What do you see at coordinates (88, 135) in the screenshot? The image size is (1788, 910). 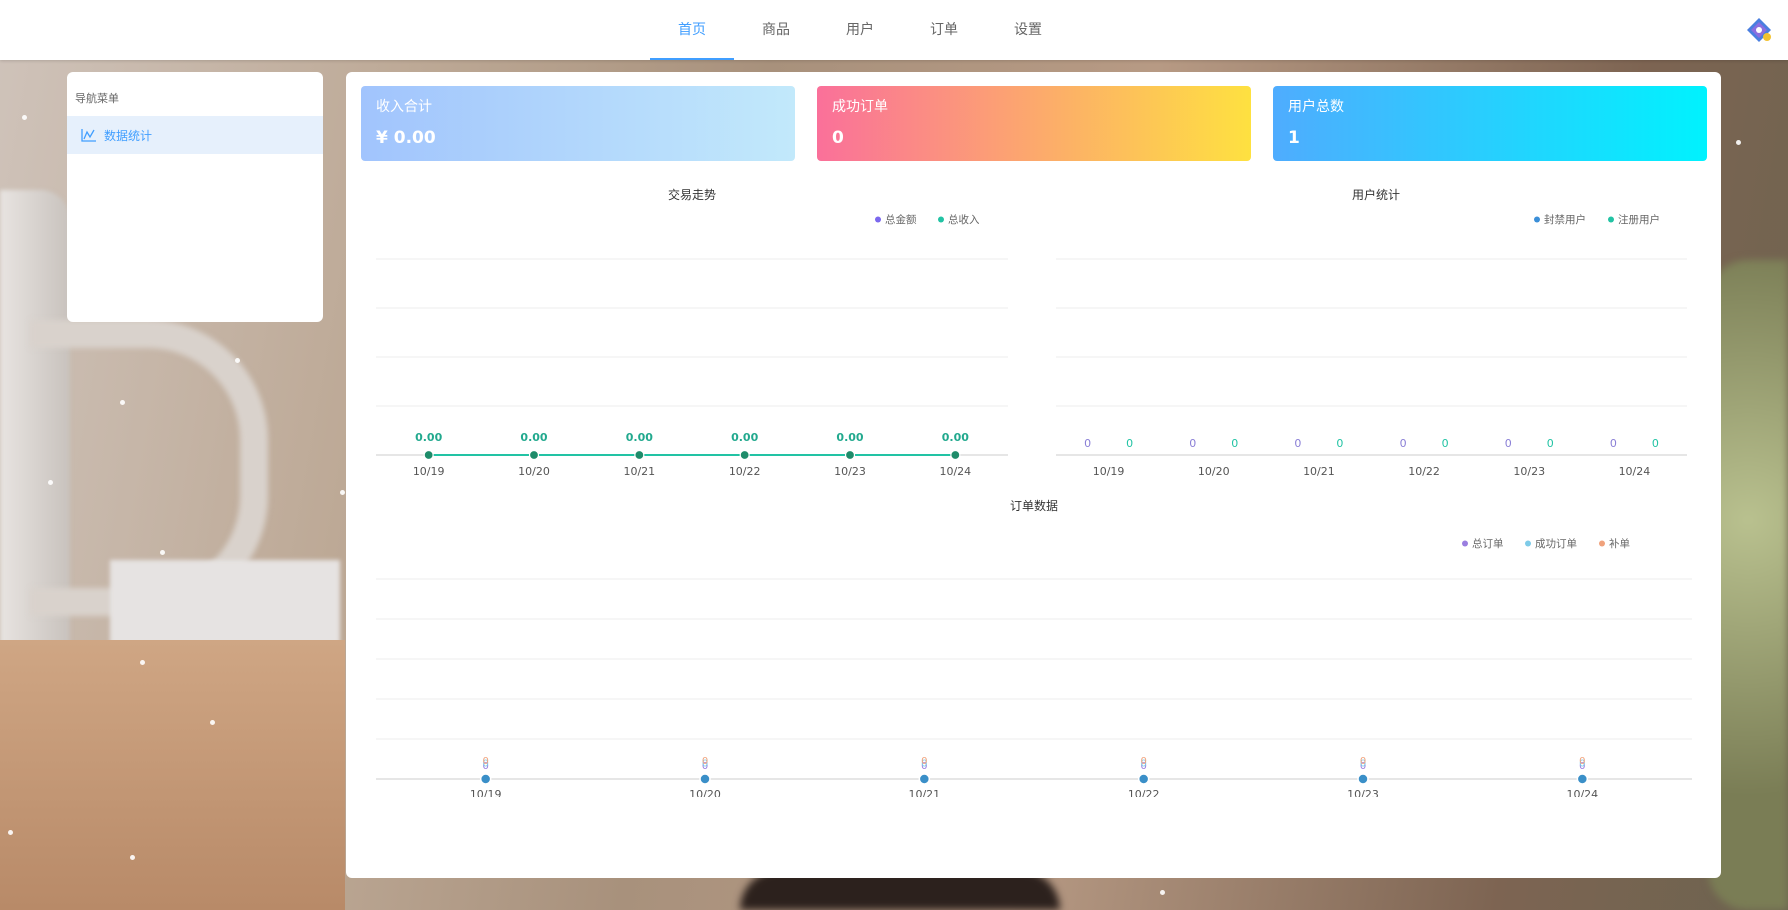 I see `line-chart-icon` at bounding box center [88, 135].